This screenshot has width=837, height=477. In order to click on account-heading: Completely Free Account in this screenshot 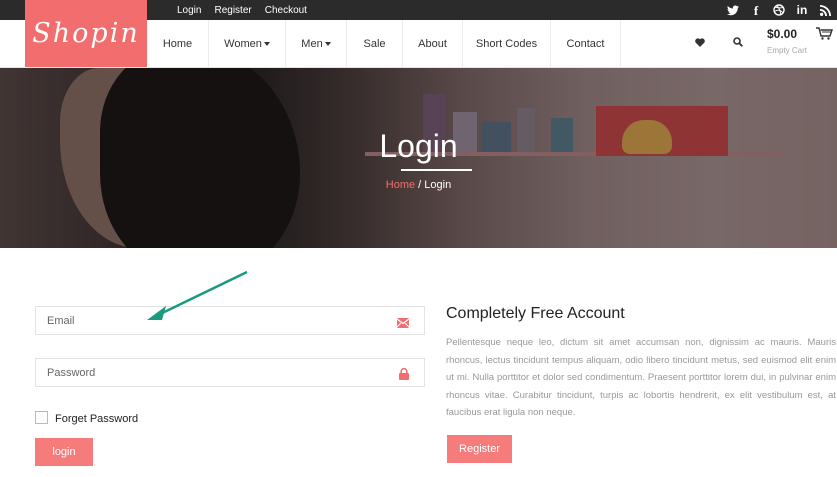, I will do `click(535, 313)`.